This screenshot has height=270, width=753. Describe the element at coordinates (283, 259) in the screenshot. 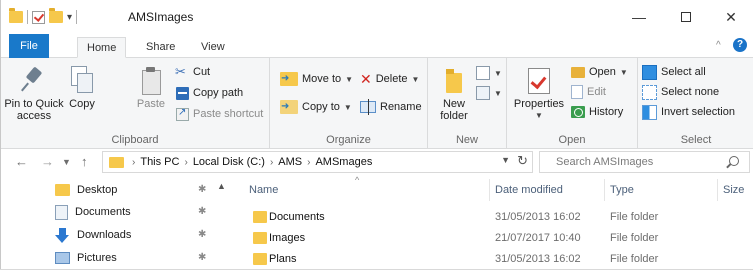

I see `file-name: Plans` at that location.